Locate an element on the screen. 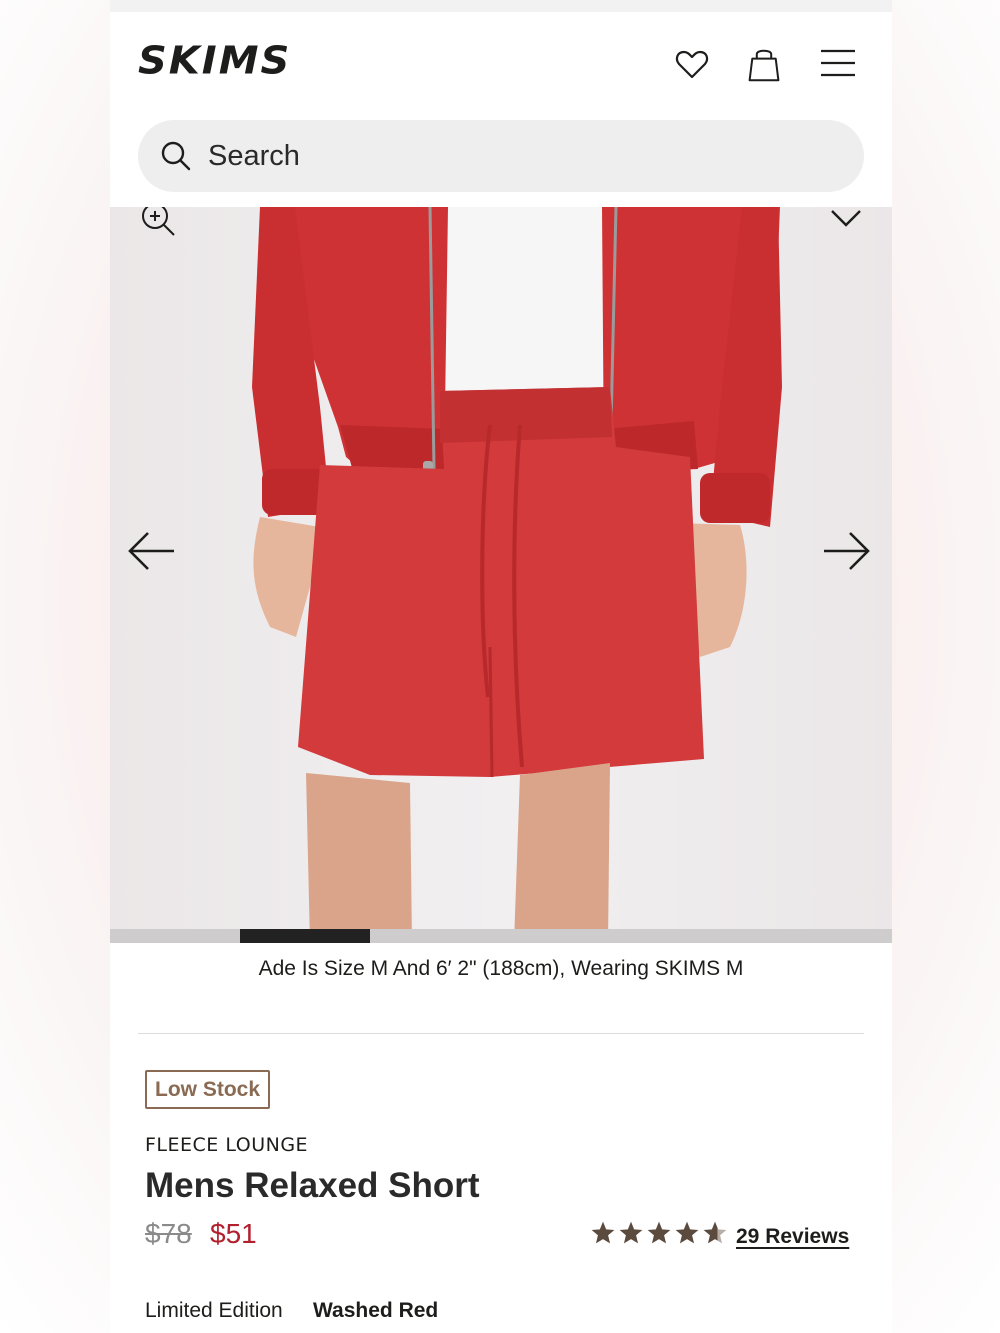 Image resolution: width=1000 pixels, height=1333 pixels. star-half-icon is located at coordinates (715, 1232).